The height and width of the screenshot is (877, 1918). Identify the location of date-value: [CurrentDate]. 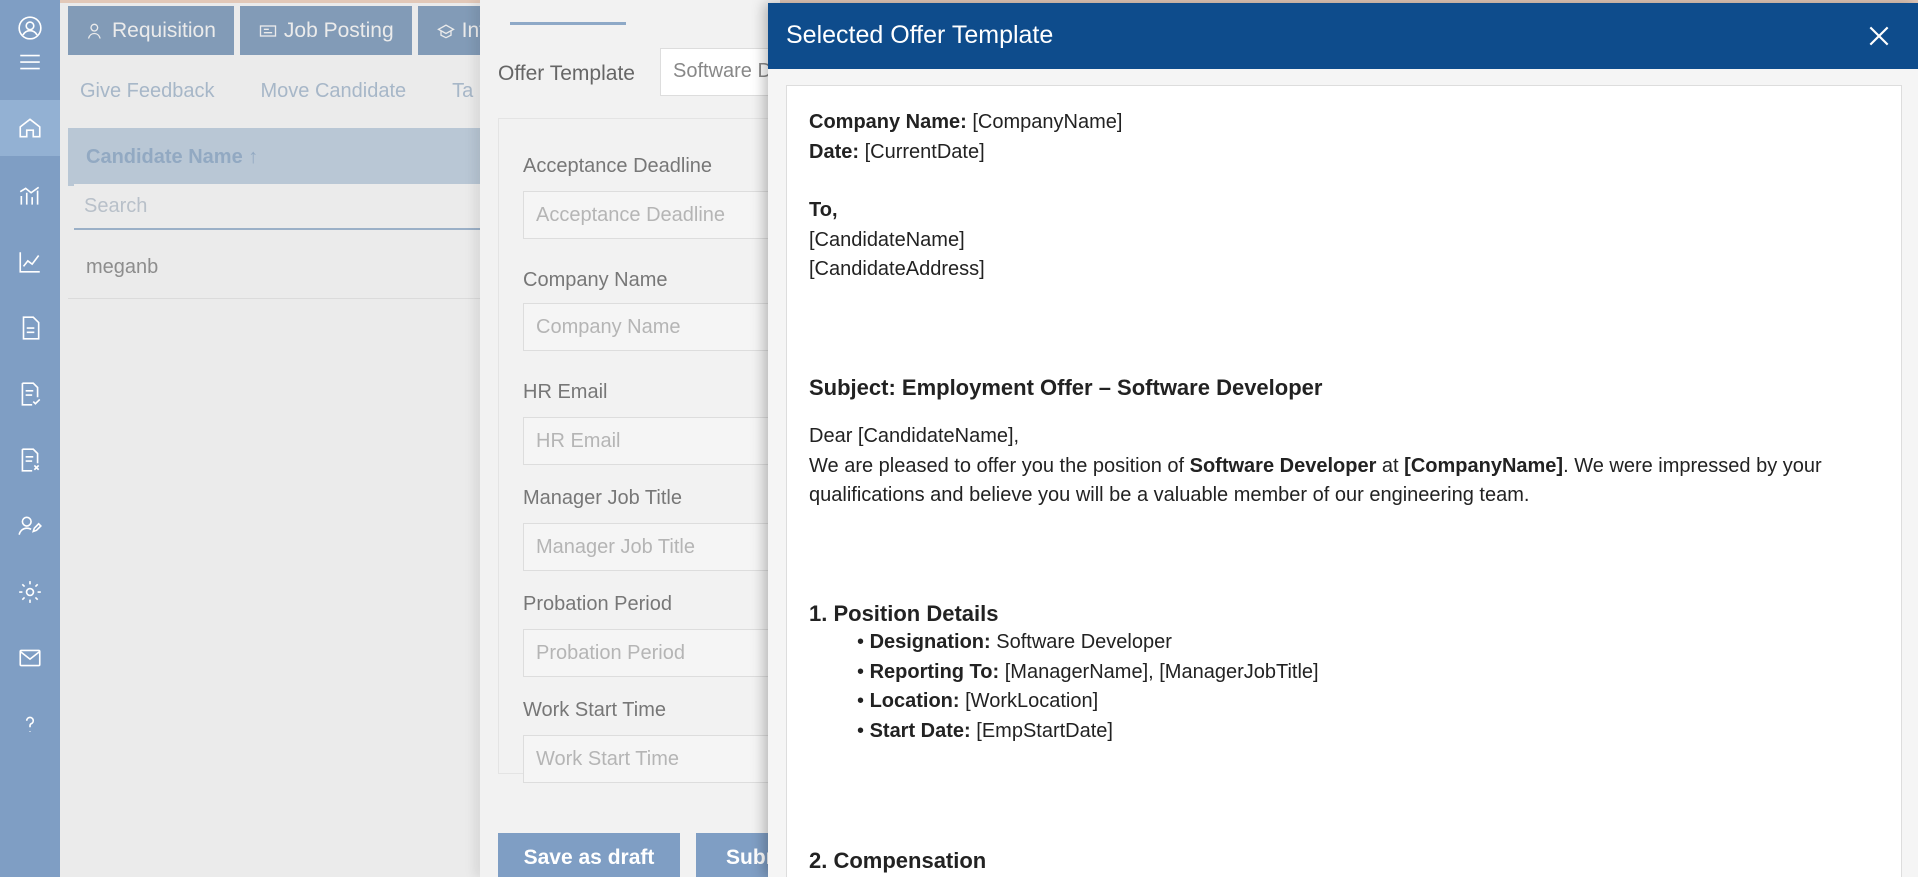
(924, 151).